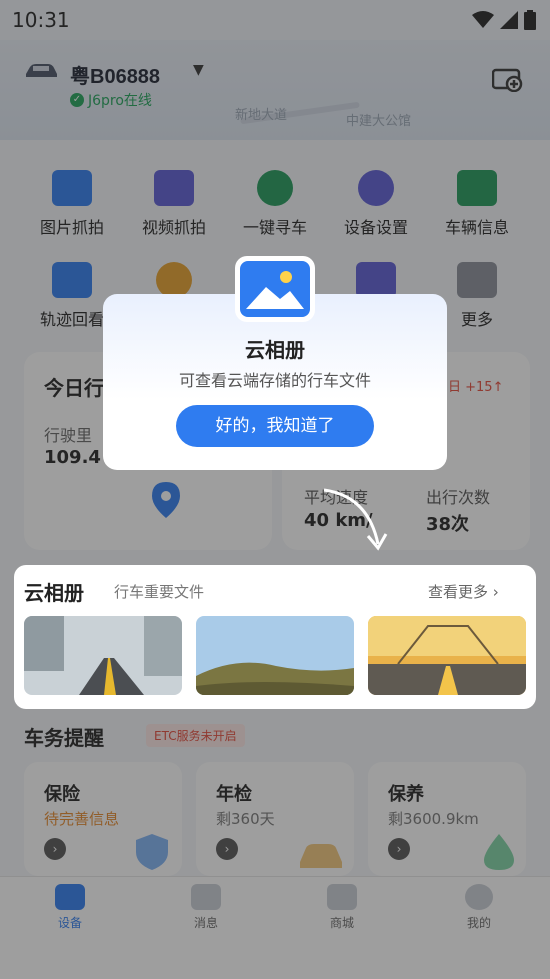  Describe the element at coordinates (159, 592) in the screenshot. I see `album-subtitle: 行车重要文件` at that location.